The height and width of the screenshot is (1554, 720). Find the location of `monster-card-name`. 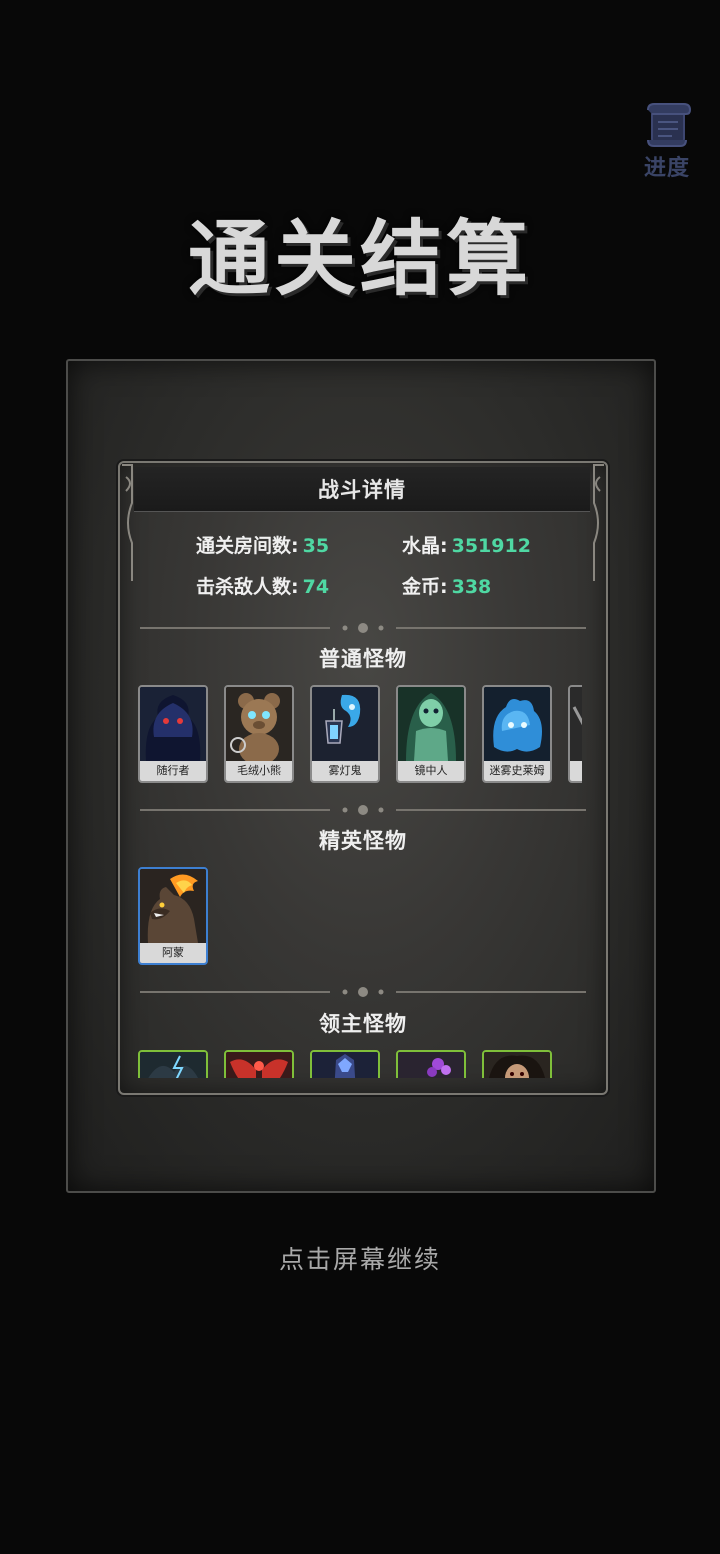

monster-card-name is located at coordinates (576, 771).